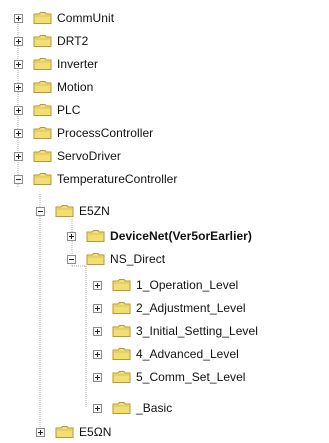 The width and height of the screenshot is (329, 443). I want to click on tree-node-label: 4_Advanced_Level, so click(187, 354).